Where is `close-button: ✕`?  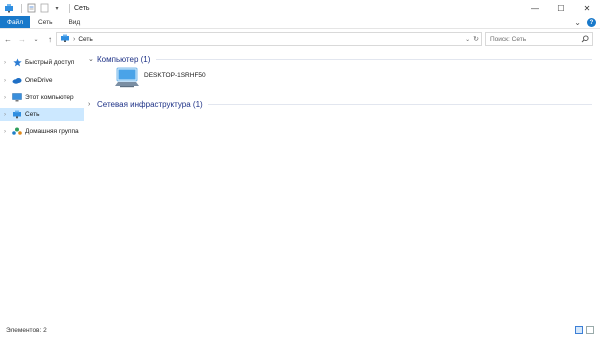
close-button: ✕ is located at coordinates (587, 8).